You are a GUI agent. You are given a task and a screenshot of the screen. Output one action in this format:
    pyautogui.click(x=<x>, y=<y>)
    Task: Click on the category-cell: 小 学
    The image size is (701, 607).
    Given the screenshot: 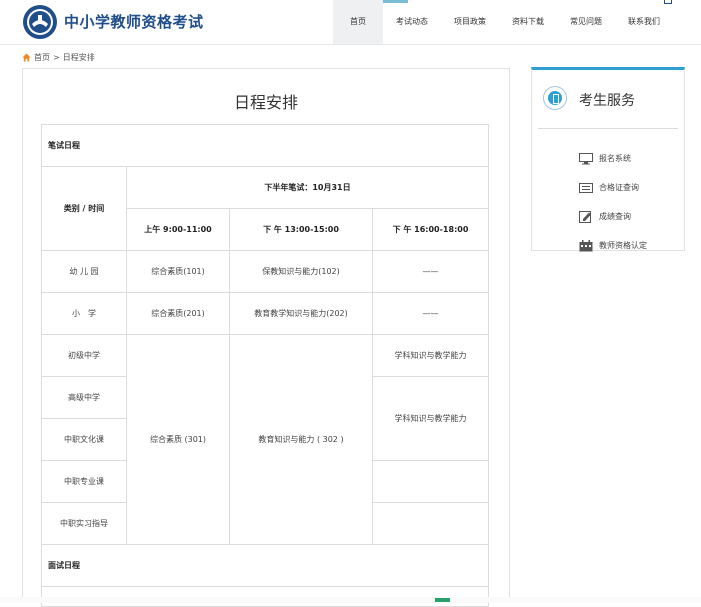 What is the action you would take?
    pyautogui.click(x=84, y=313)
    